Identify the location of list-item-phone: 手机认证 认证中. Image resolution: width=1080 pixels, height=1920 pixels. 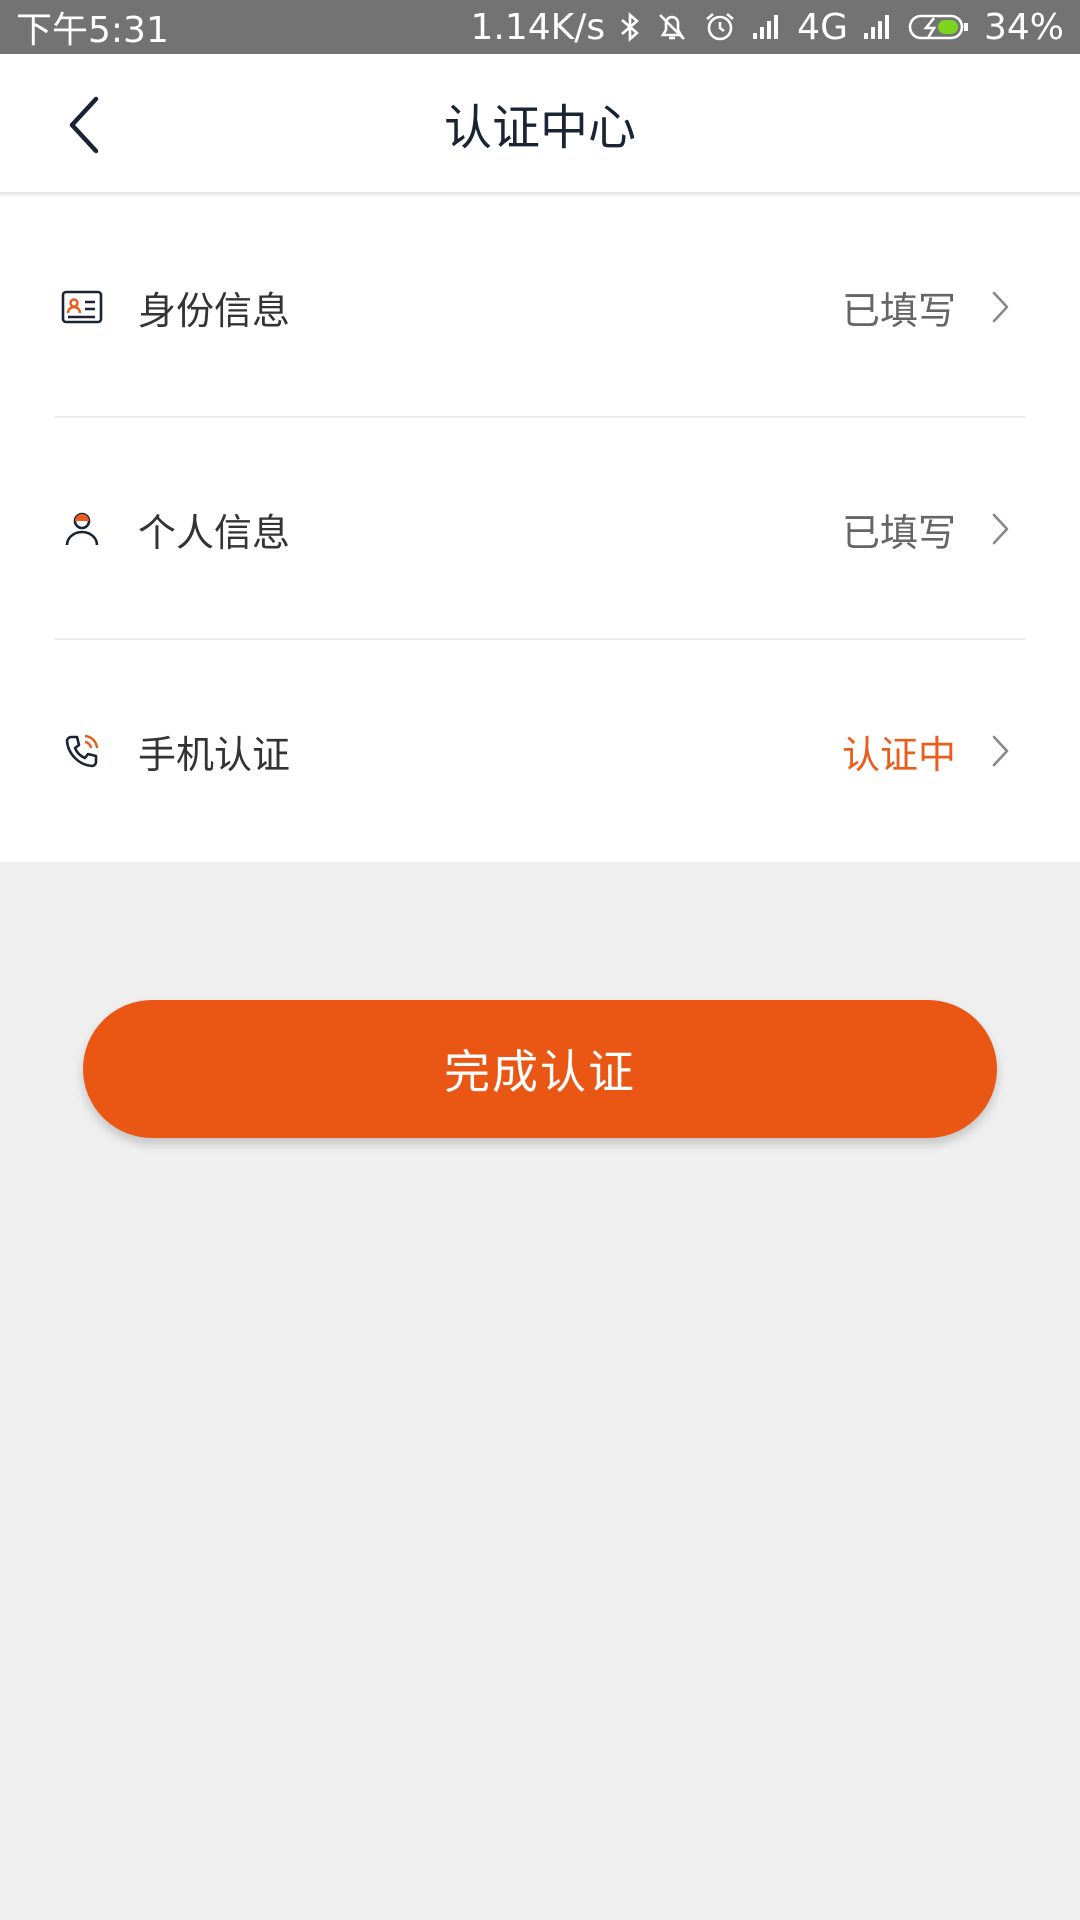
(540, 751).